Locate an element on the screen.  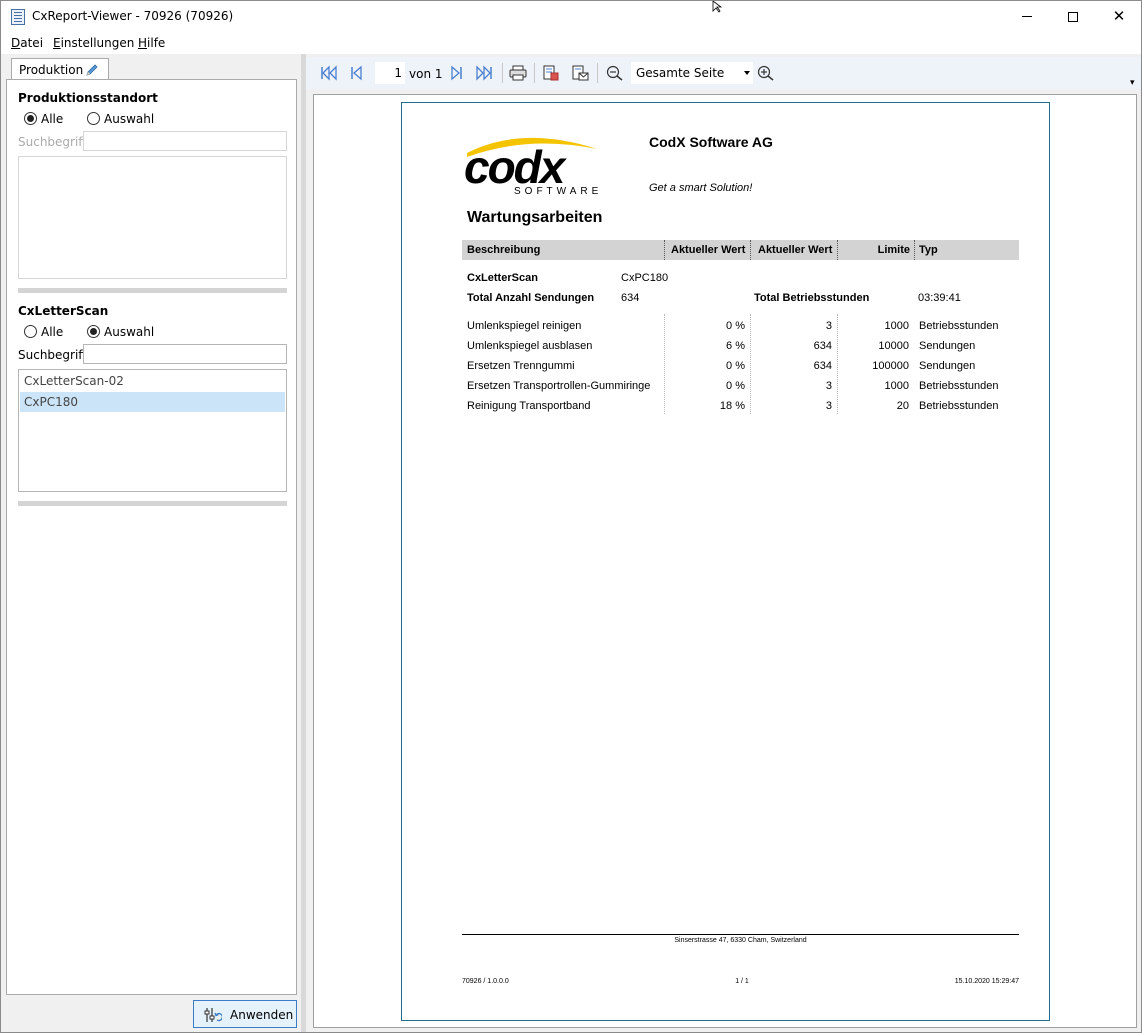
site-radio-selection is located at coordinates (93, 118).